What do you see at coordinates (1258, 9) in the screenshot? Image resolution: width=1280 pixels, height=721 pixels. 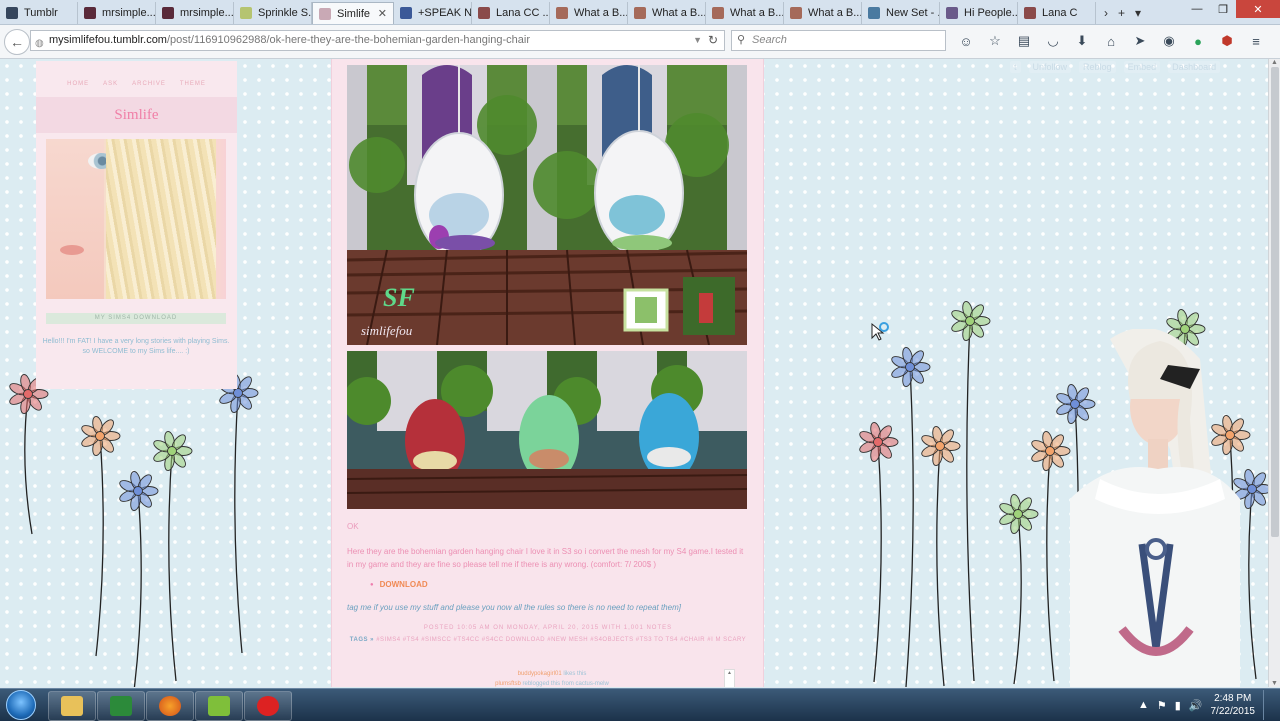 I see `close-window-button: ✕` at bounding box center [1258, 9].